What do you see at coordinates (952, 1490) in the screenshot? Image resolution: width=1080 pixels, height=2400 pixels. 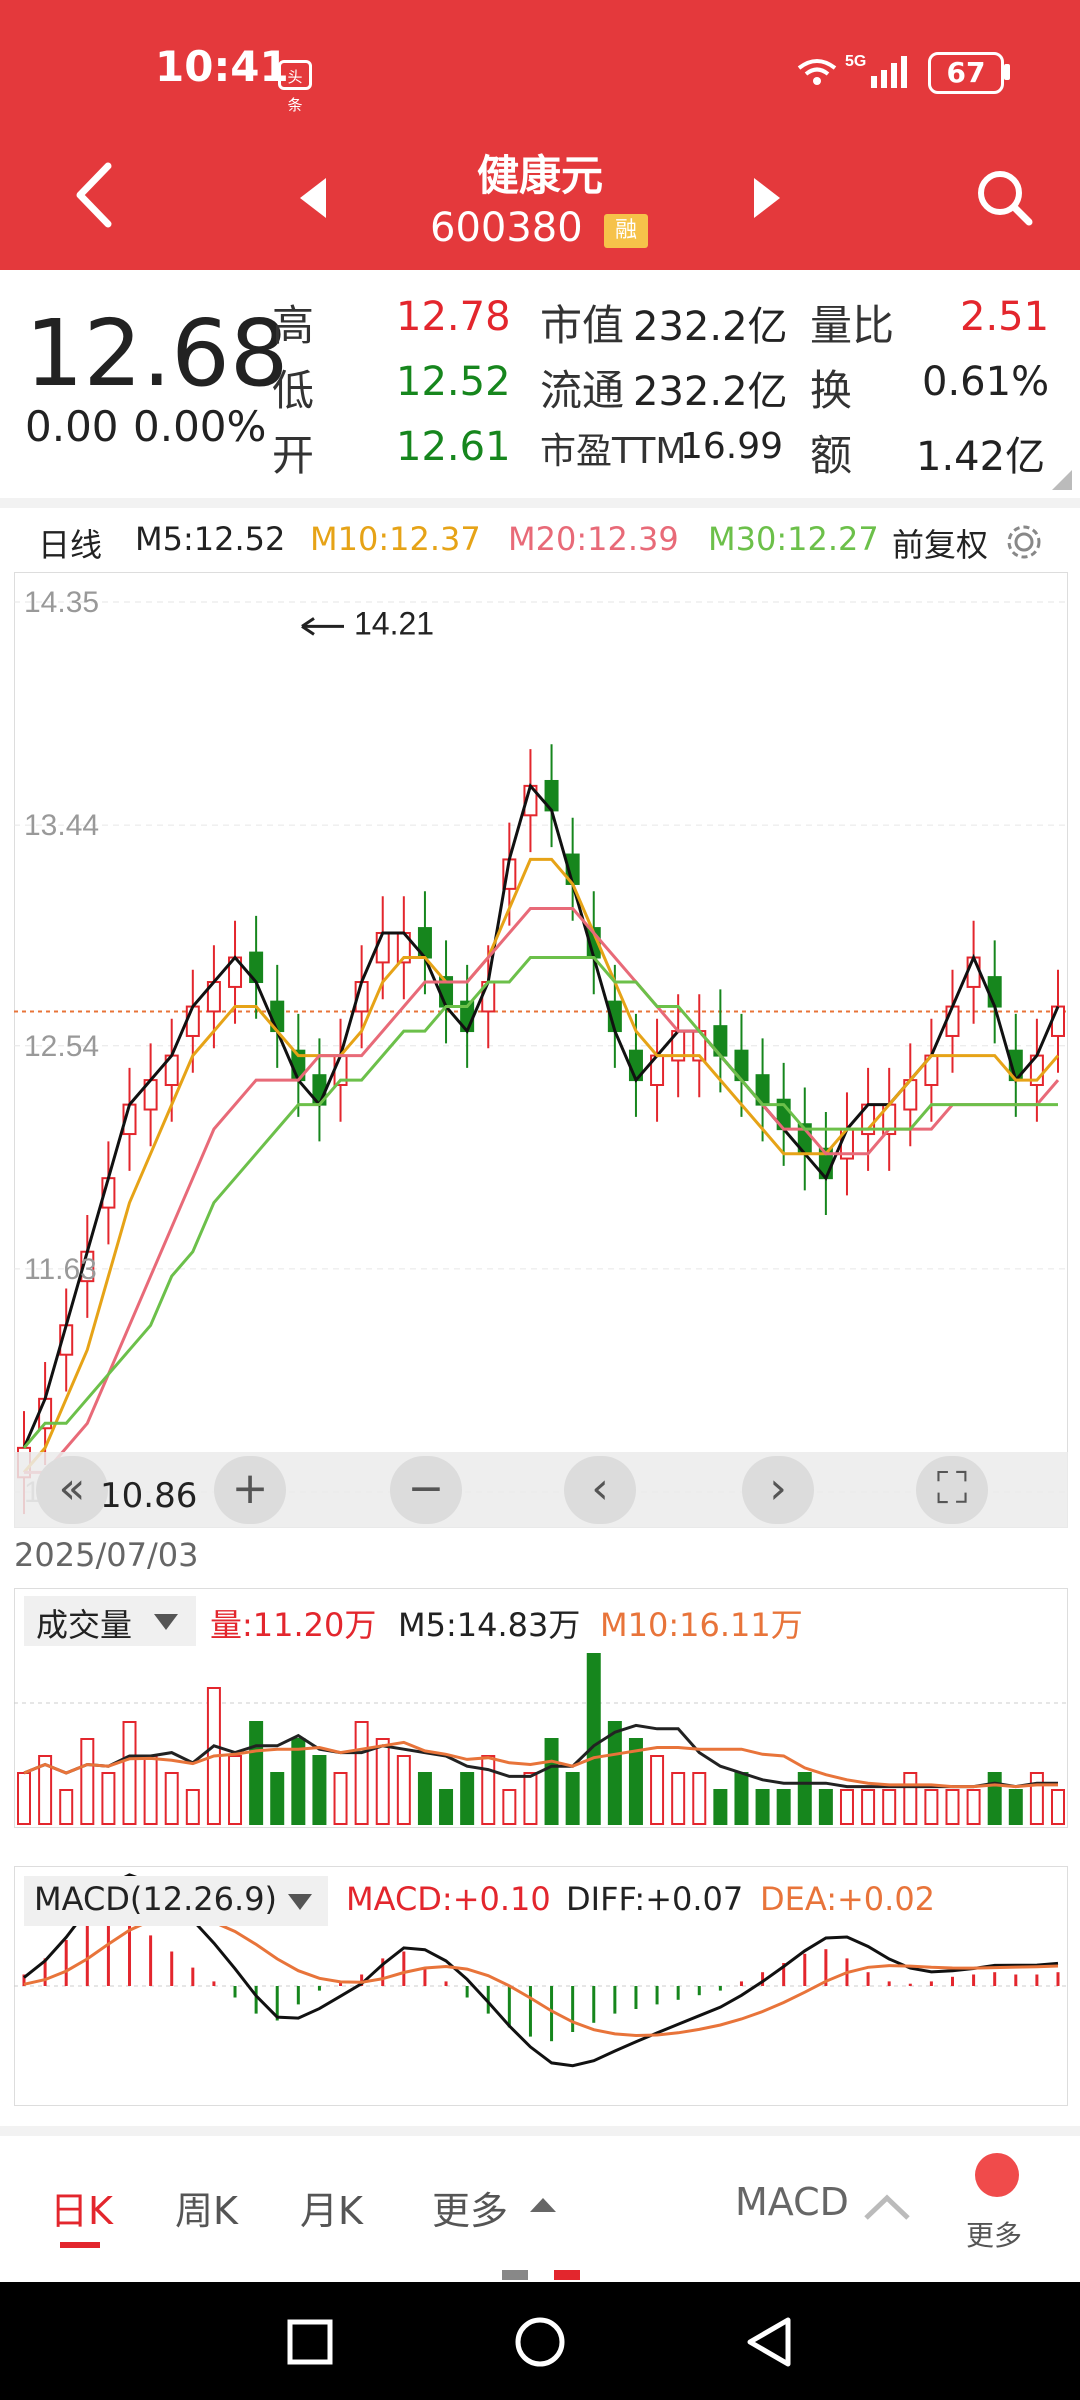 I see `fullscreen-button: ⛶` at bounding box center [952, 1490].